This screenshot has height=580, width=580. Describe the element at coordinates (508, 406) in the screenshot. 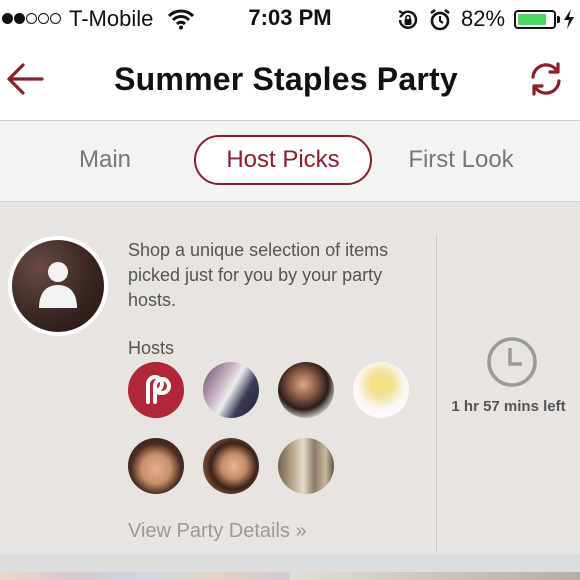

I see `time-left: 1 hr 57 mins left` at that location.